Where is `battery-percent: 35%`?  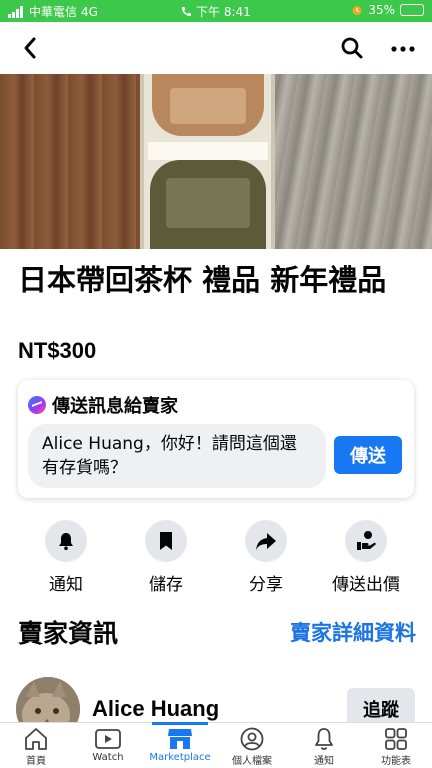
battery-percent: 35% is located at coordinates (381, 10).